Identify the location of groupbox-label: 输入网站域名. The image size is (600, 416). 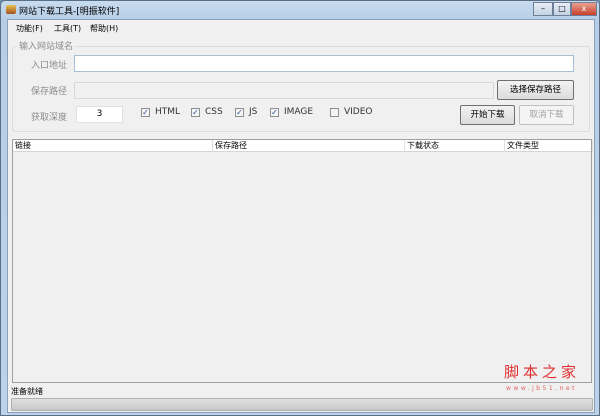
(46, 45).